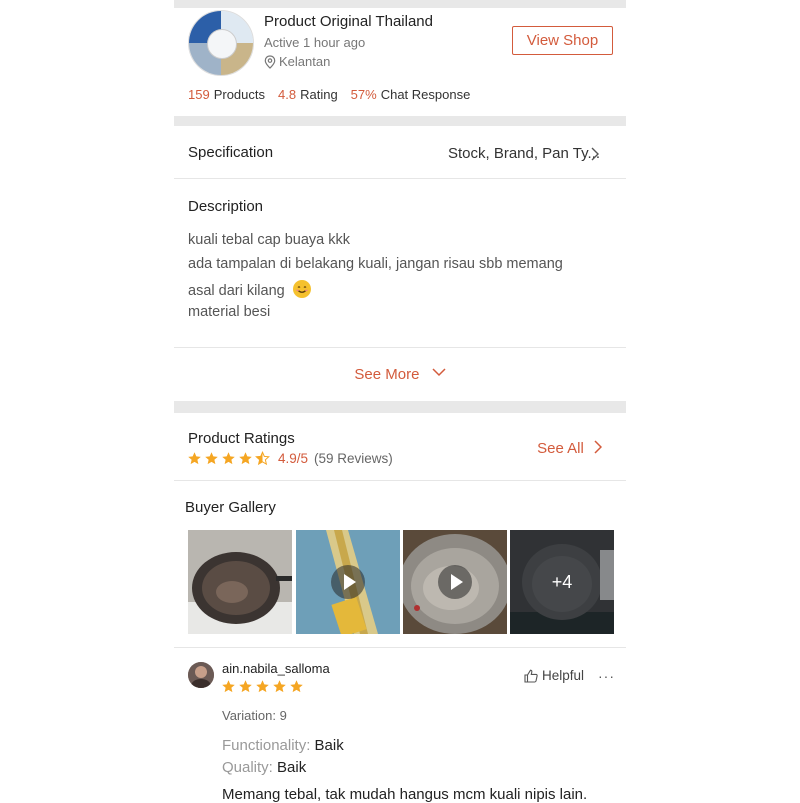 Image resolution: width=800 pixels, height=803 pixels. I want to click on shop-name: Product Original Thailand, so click(348, 21).